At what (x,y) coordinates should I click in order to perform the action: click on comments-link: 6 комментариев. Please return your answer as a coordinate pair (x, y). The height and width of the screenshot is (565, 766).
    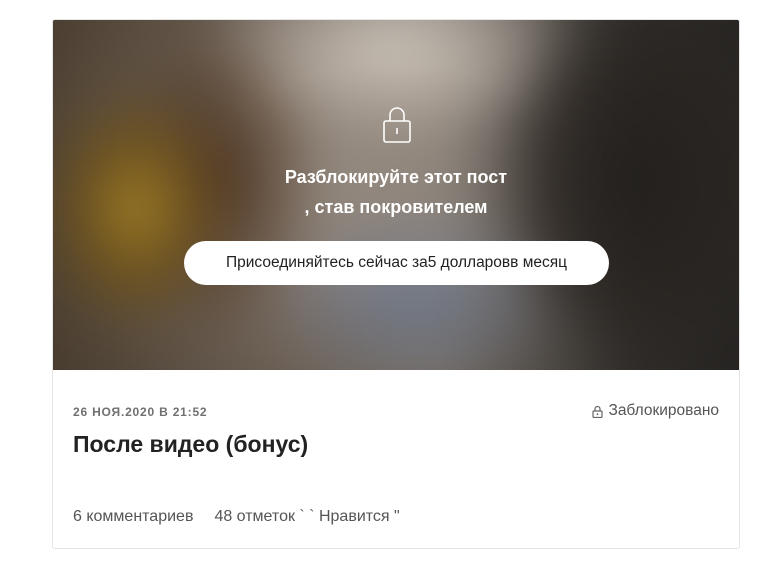
    Looking at the image, I should click on (133, 517).